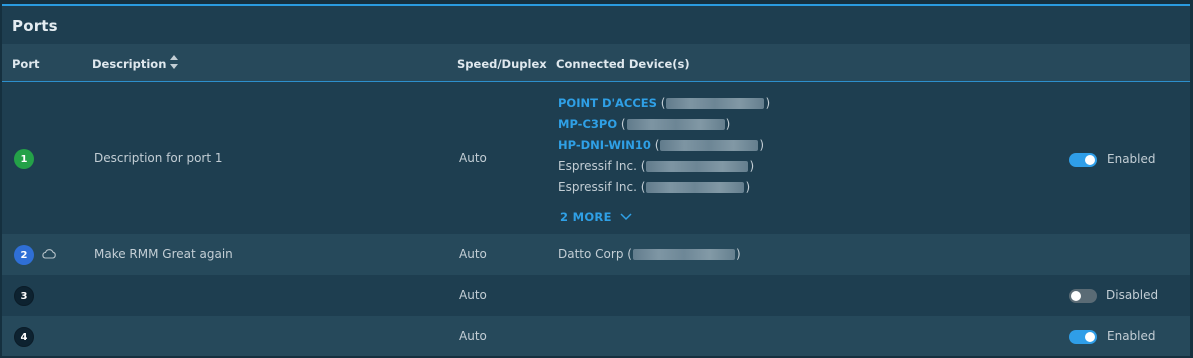 This screenshot has width=1193, height=358. What do you see at coordinates (174, 62) in the screenshot?
I see `sort-icon` at bounding box center [174, 62].